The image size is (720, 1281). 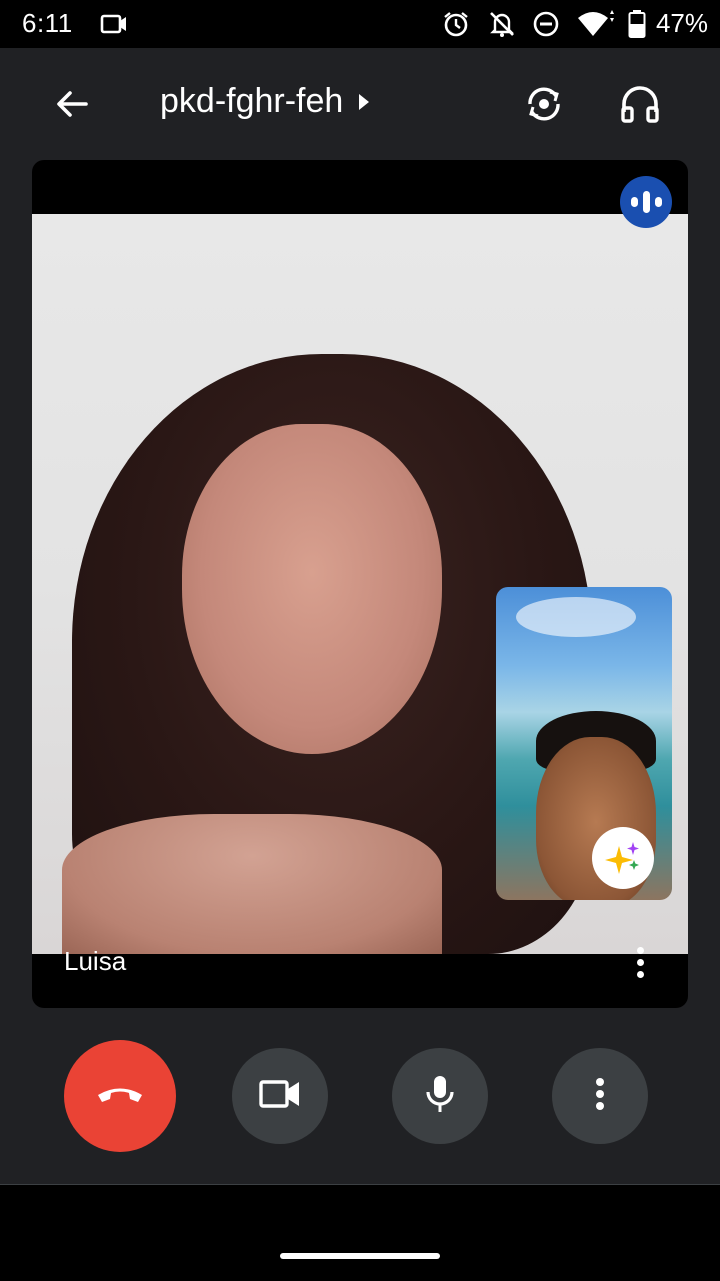 What do you see at coordinates (312, 589) in the screenshot?
I see `participant-video-face` at bounding box center [312, 589].